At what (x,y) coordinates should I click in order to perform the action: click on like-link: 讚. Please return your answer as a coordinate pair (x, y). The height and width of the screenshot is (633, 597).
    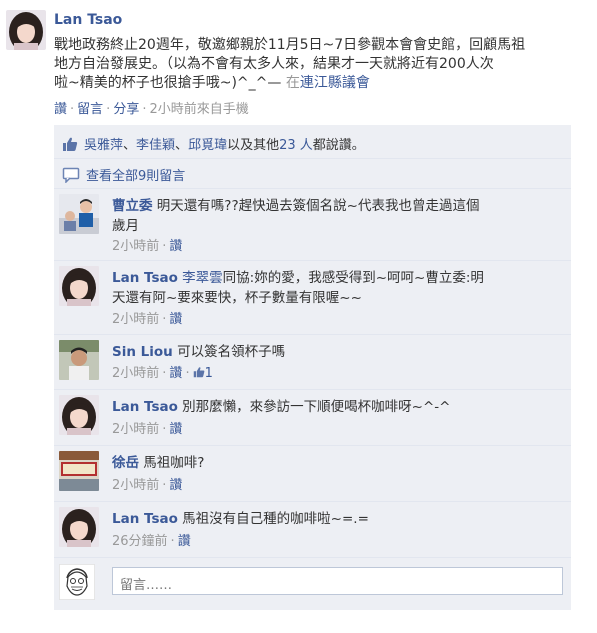
    Looking at the image, I should click on (60, 109).